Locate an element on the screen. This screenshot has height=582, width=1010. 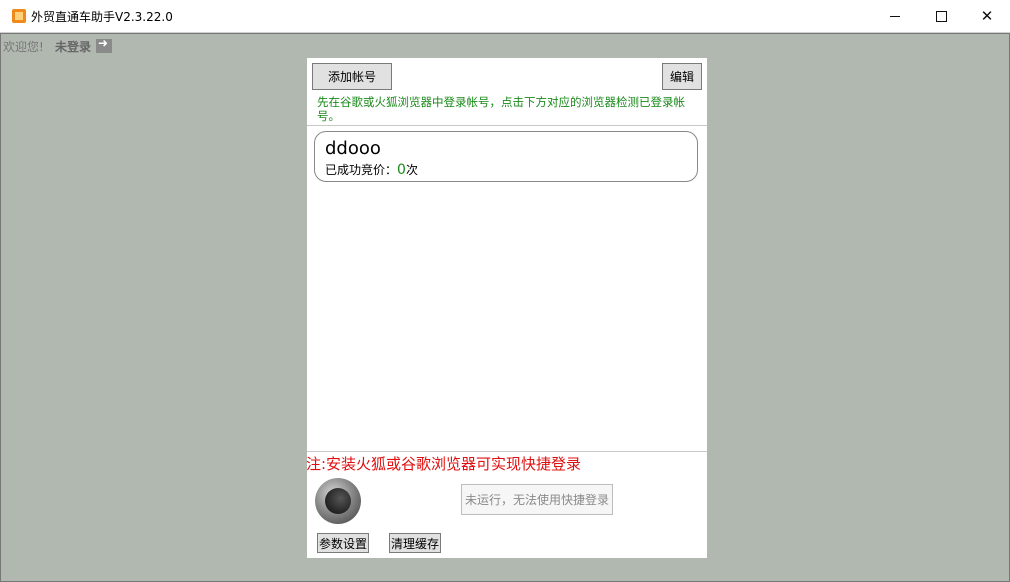
close-icon: ✕ is located at coordinates (987, 16).